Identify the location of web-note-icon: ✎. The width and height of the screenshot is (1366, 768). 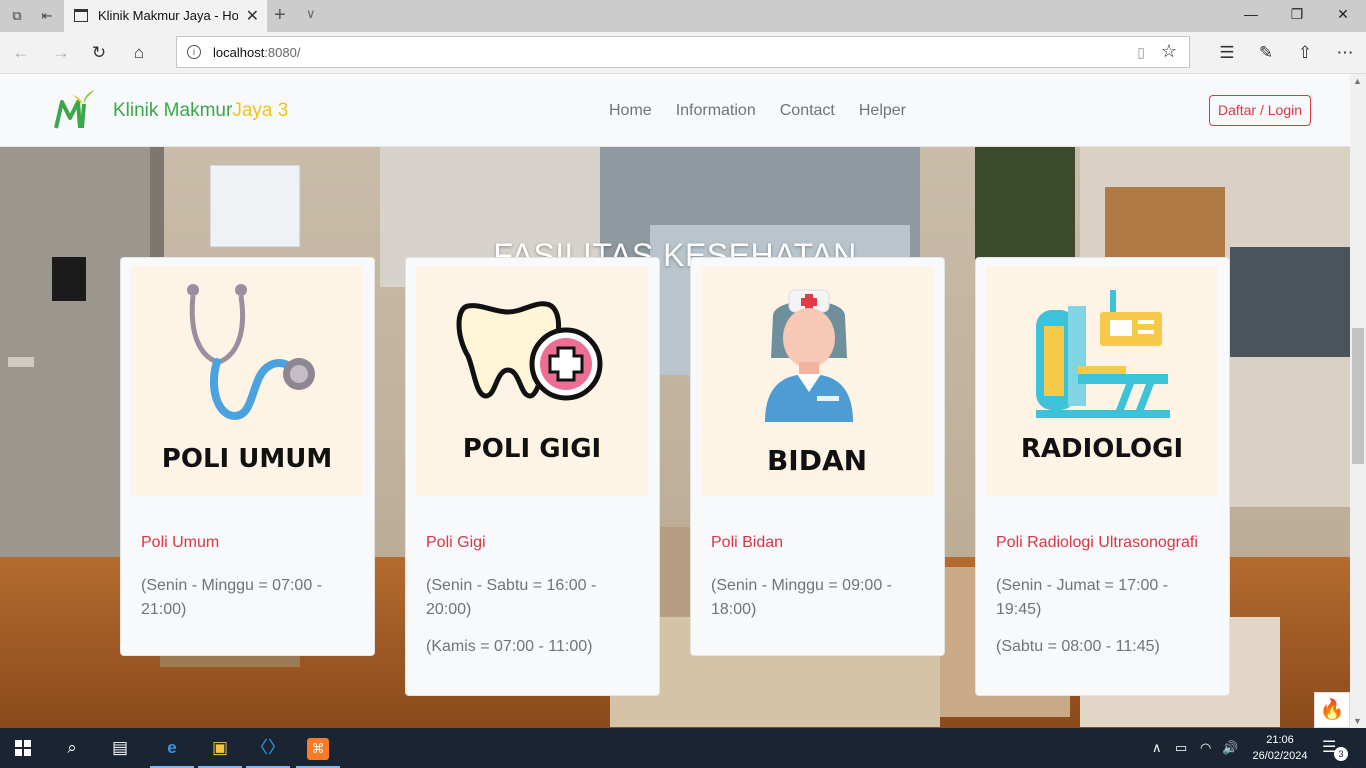
(1266, 53).